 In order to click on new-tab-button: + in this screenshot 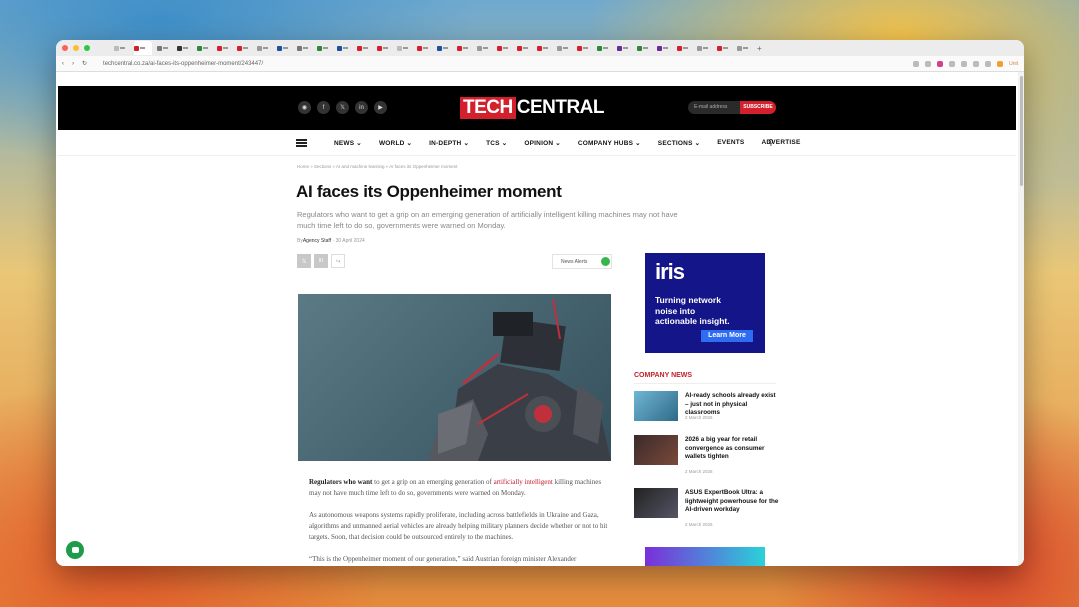, I will do `click(759, 48)`.